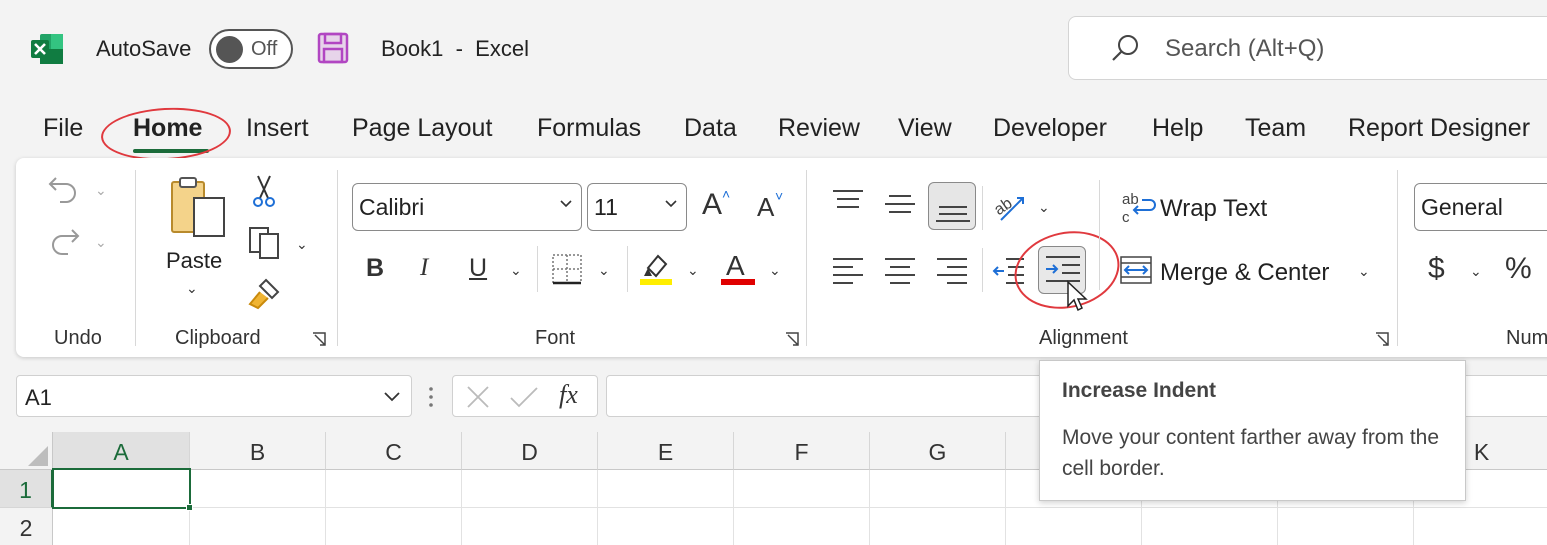 Image resolution: width=1547 pixels, height=545 pixels. I want to click on tab-file: File, so click(63, 128).